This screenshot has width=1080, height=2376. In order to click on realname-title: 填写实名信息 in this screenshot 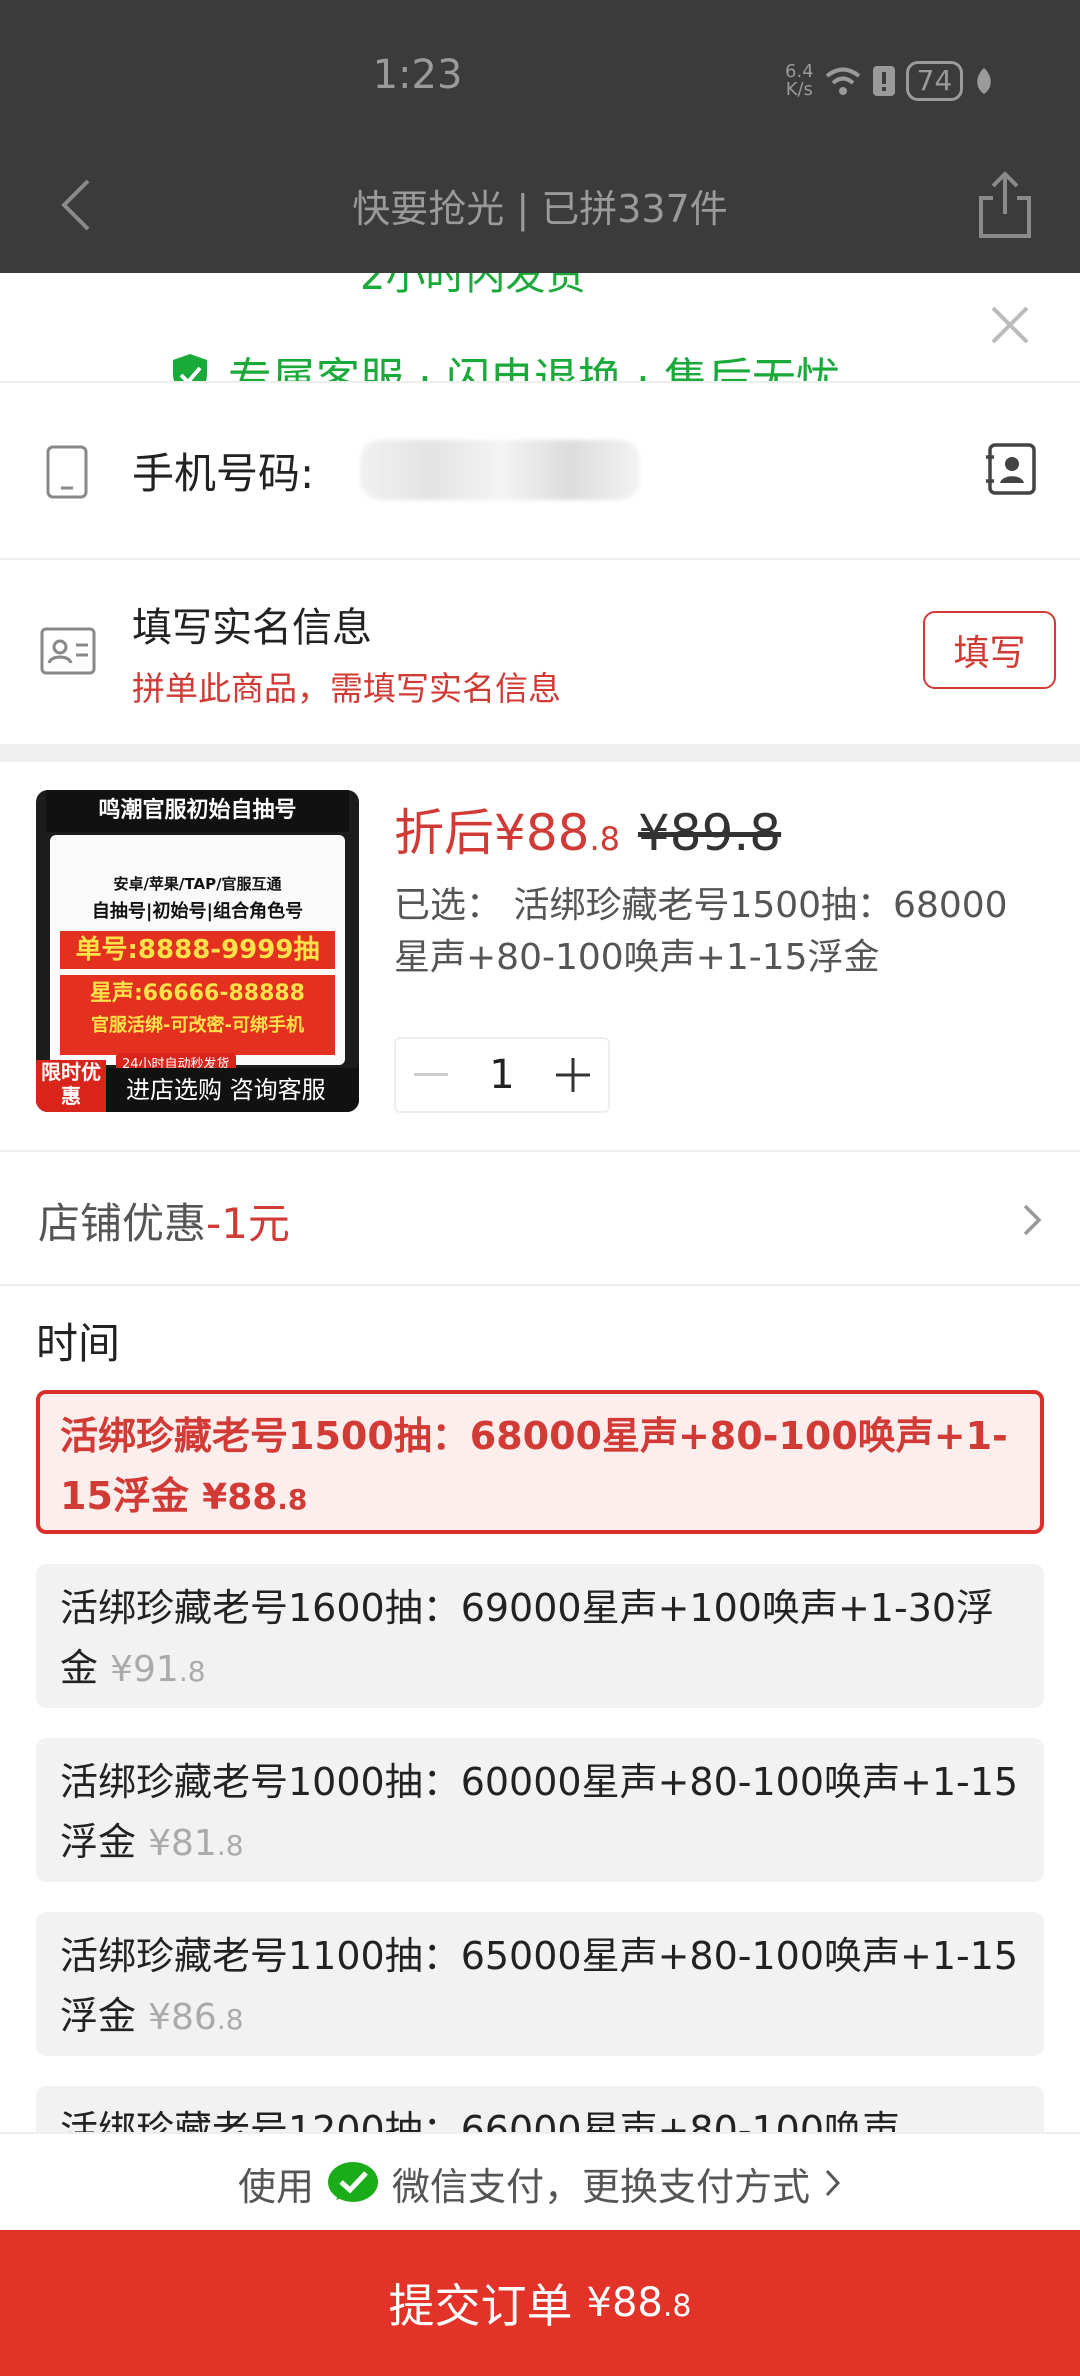, I will do `click(252, 628)`.